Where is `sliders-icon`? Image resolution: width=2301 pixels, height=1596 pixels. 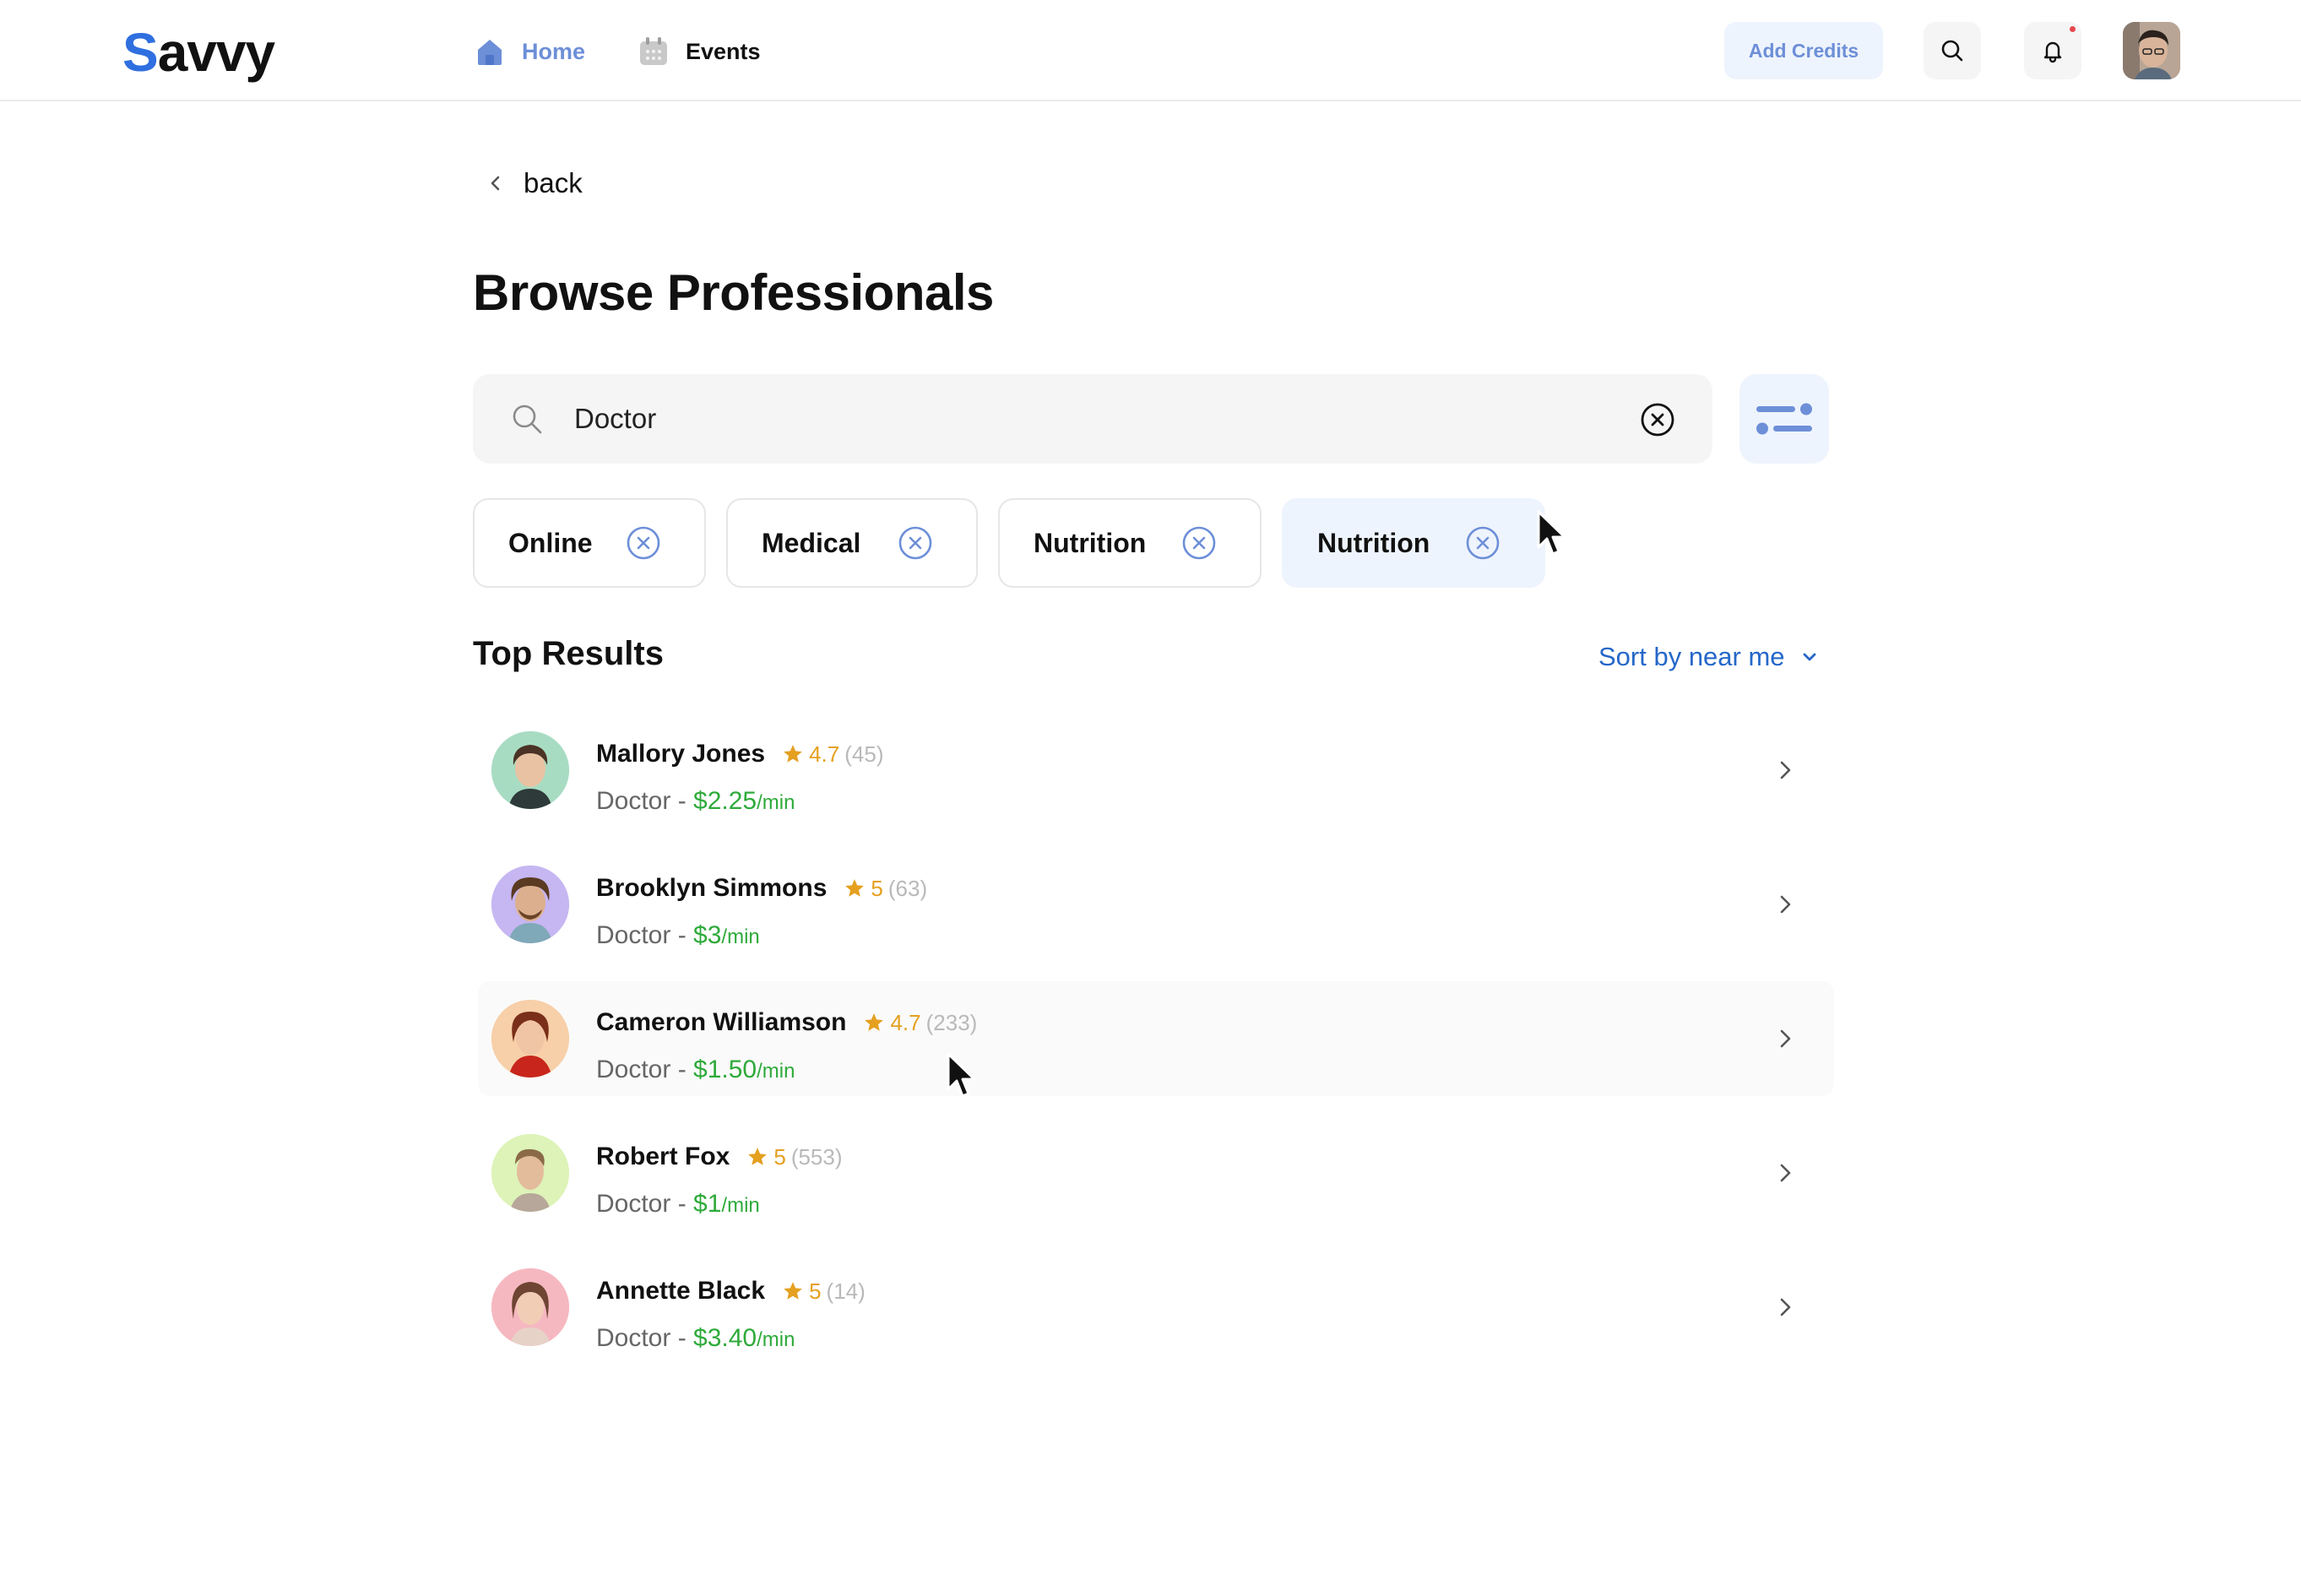
sliders-icon is located at coordinates (1784, 419).